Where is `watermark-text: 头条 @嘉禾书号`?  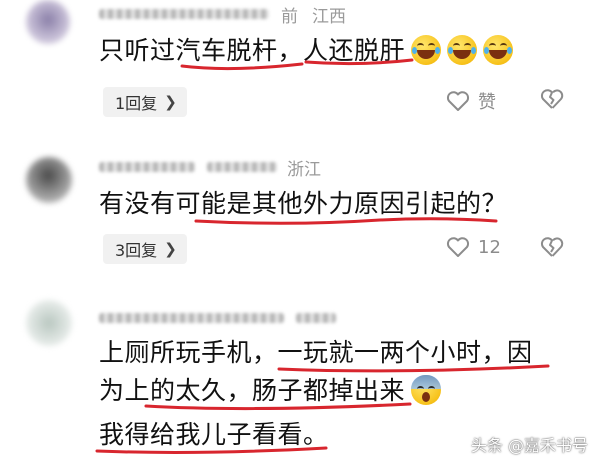 watermark-text: 头条 @嘉禾书号 is located at coordinates (529, 445).